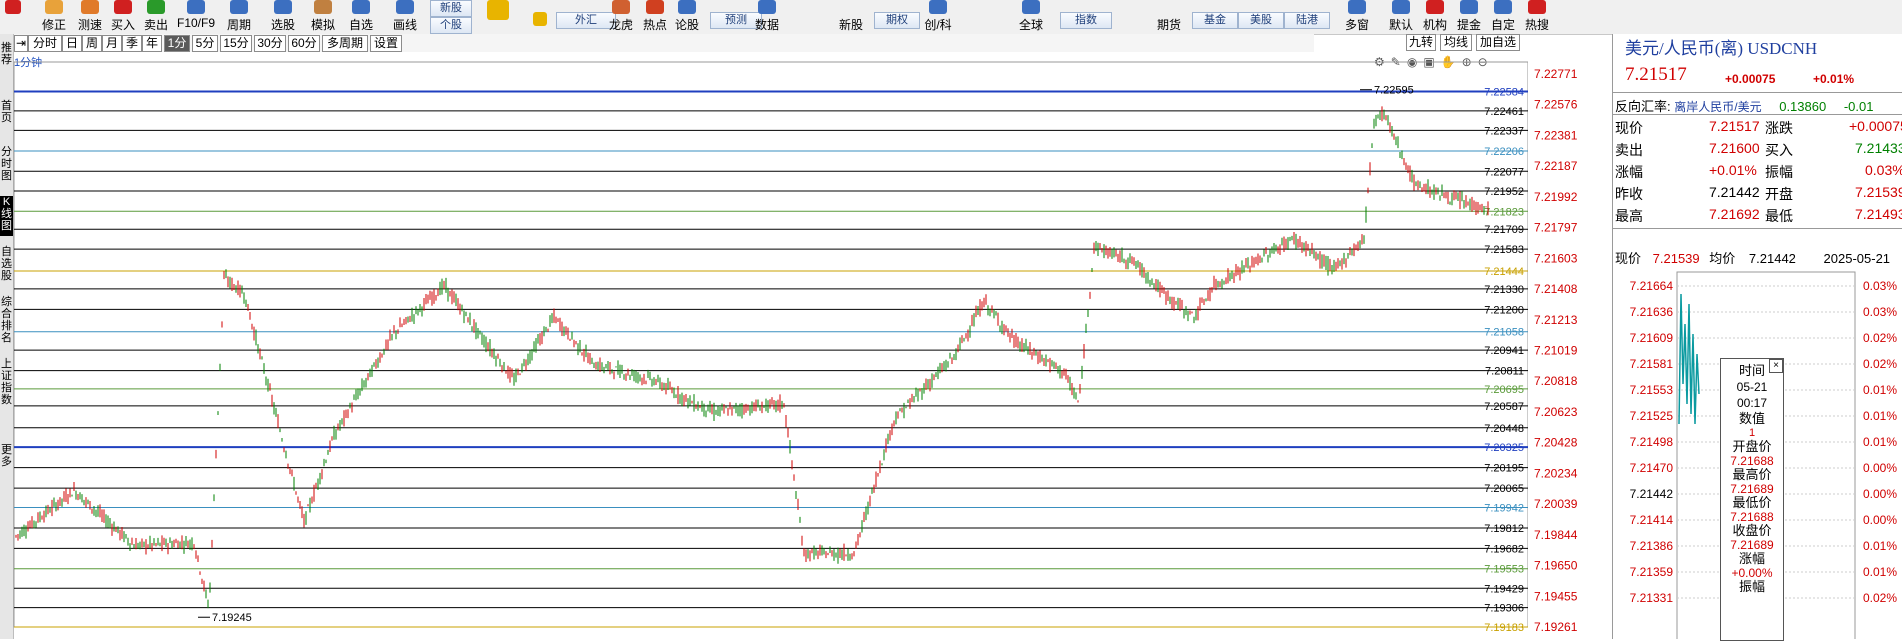 This screenshot has height=641, width=1902. Describe the element at coordinates (1504, 508) in the screenshot. I see `level-label: 7.19942` at that location.